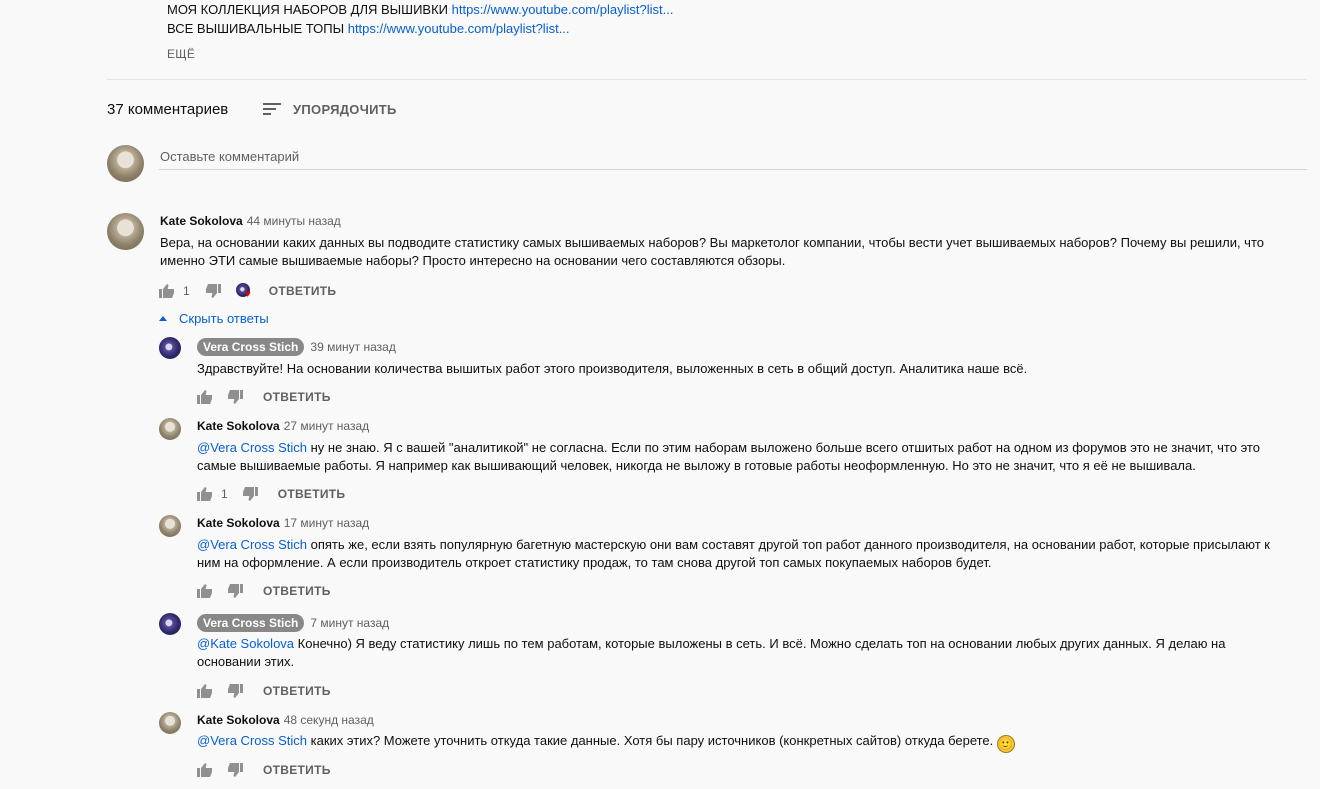 The width and height of the screenshot is (1320, 789). What do you see at coordinates (329, 720) in the screenshot?
I see `reply-time: 48 секунд назад` at bounding box center [329, 720].